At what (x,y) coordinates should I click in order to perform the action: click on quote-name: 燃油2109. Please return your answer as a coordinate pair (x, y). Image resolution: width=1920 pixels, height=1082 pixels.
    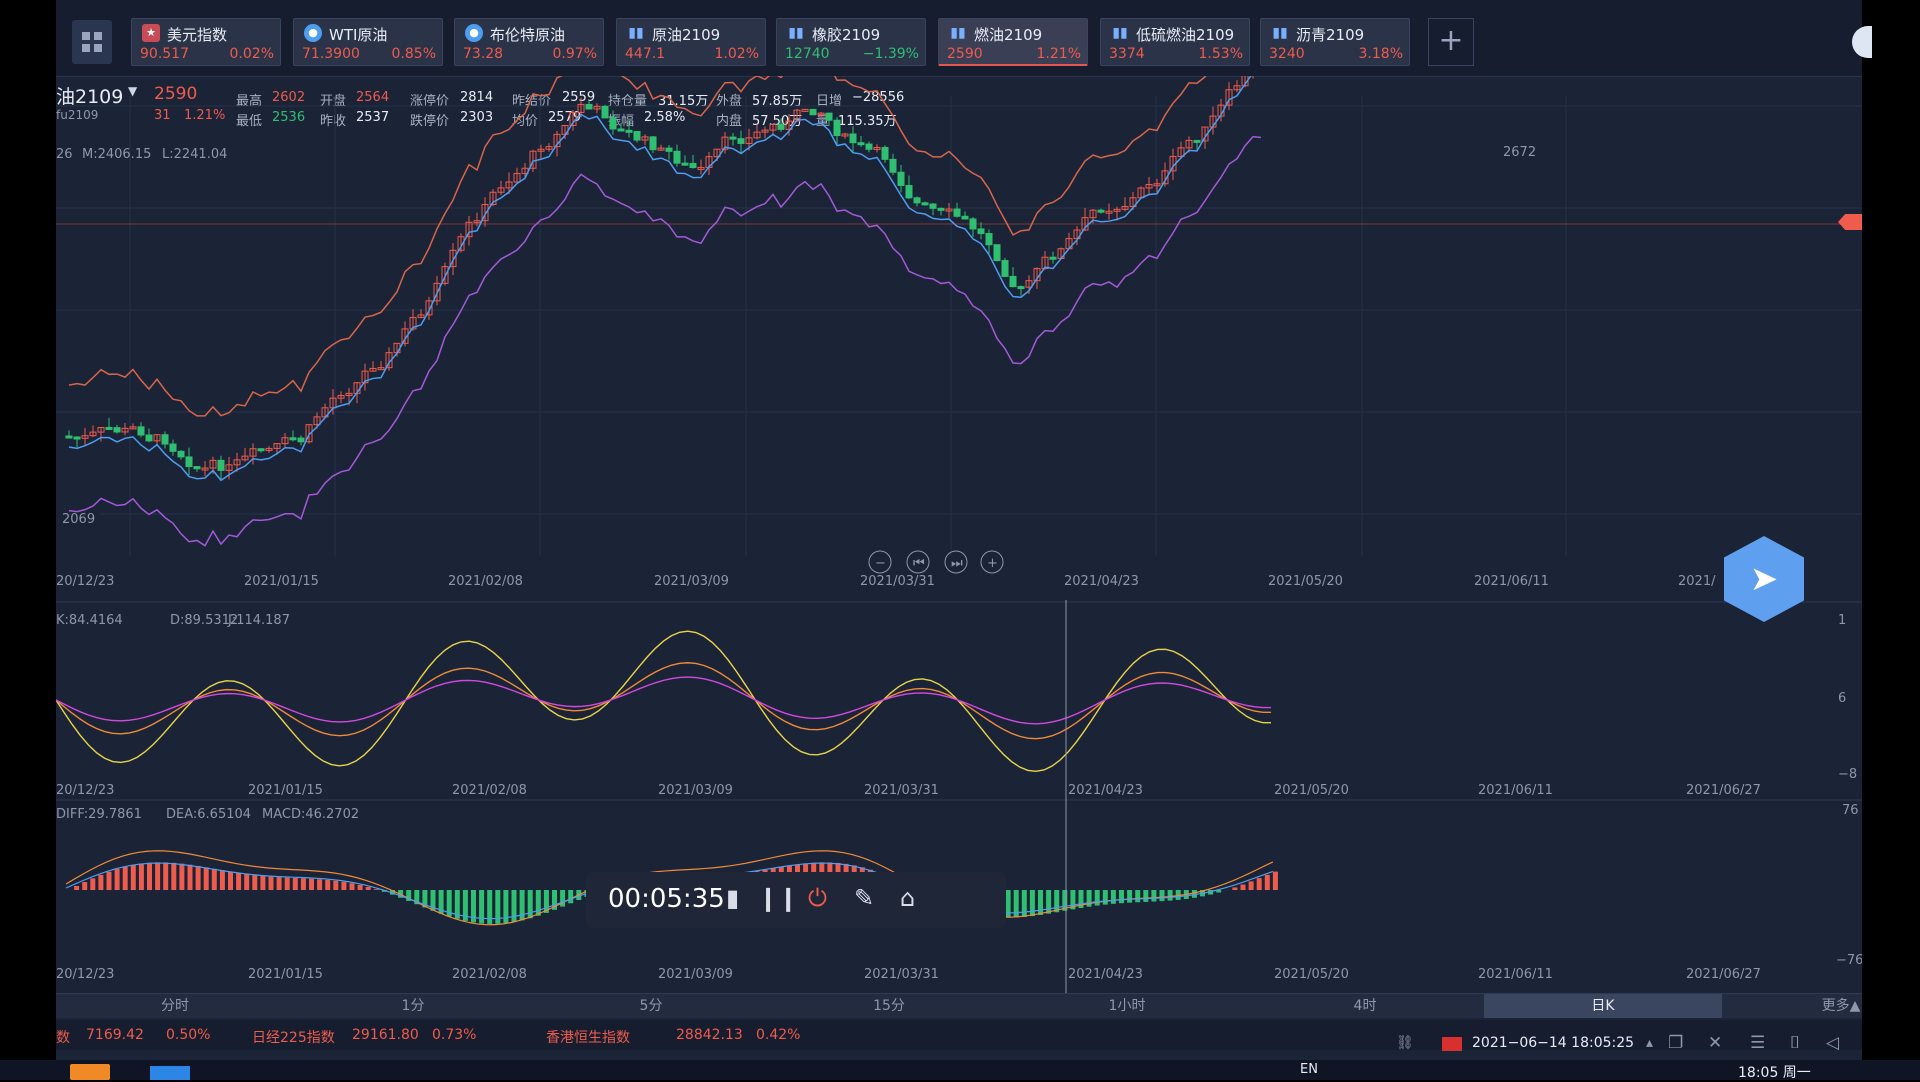
    Looking at the image, I should click on (1008, 34).